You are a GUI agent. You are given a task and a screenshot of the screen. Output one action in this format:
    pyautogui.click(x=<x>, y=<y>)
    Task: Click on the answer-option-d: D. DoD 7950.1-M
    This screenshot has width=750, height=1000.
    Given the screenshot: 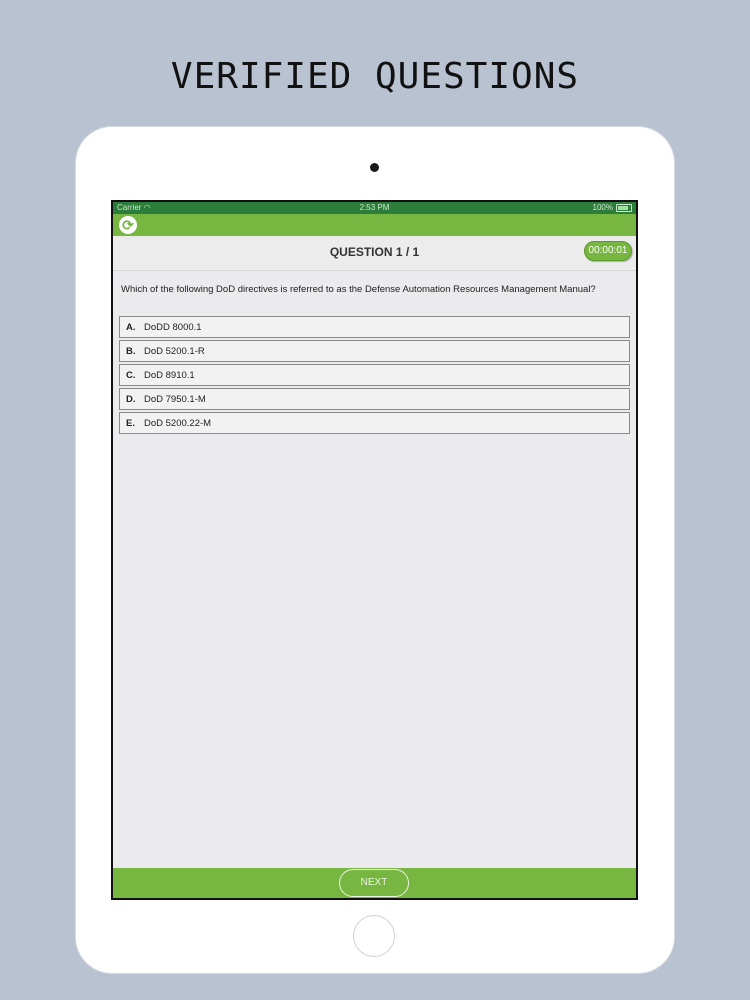 What is the action you would take?
    pyautogui.click(x=374, y=399)
    